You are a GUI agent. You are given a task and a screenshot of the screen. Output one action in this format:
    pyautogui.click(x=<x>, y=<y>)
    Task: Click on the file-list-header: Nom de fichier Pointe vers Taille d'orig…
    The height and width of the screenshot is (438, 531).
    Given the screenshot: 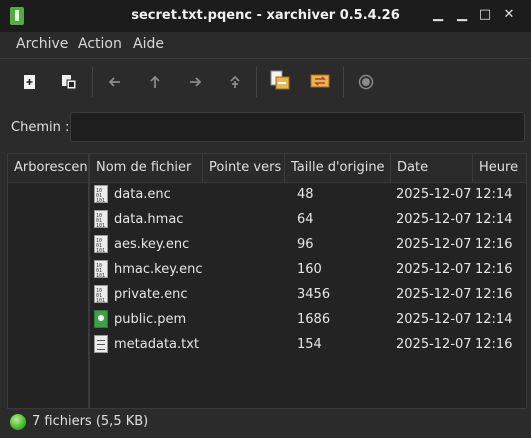 What is the action you would take?
    pyautogui.click(x=308, y=168)
    